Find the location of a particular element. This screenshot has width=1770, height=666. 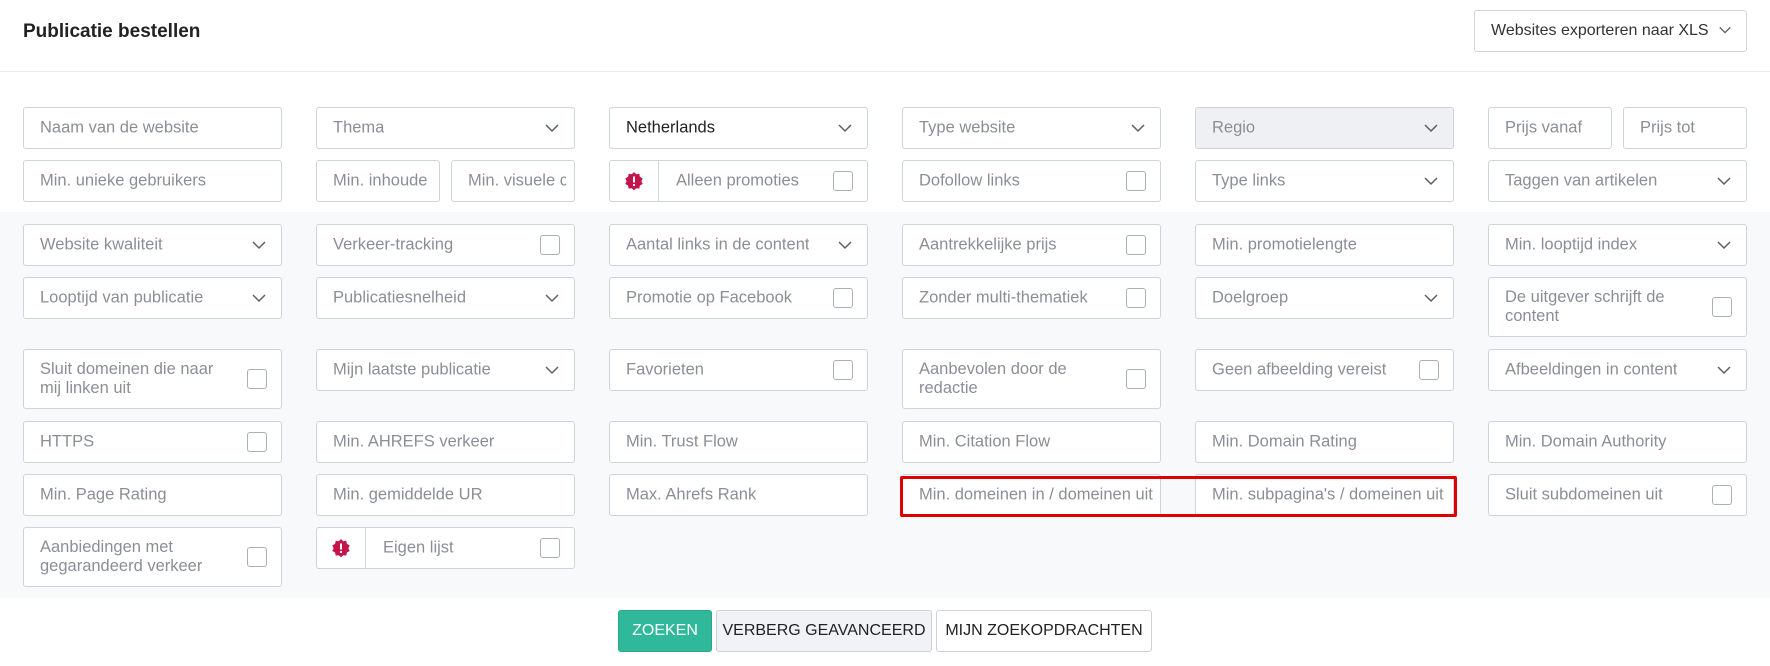

region-select: Regio is located at coordinates (1324, 128).